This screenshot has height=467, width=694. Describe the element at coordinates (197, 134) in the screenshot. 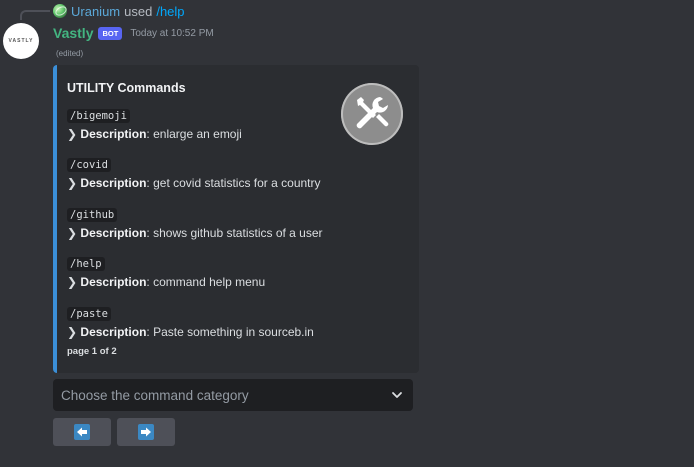

I see `description-text: enlarge an emoji` at that location.